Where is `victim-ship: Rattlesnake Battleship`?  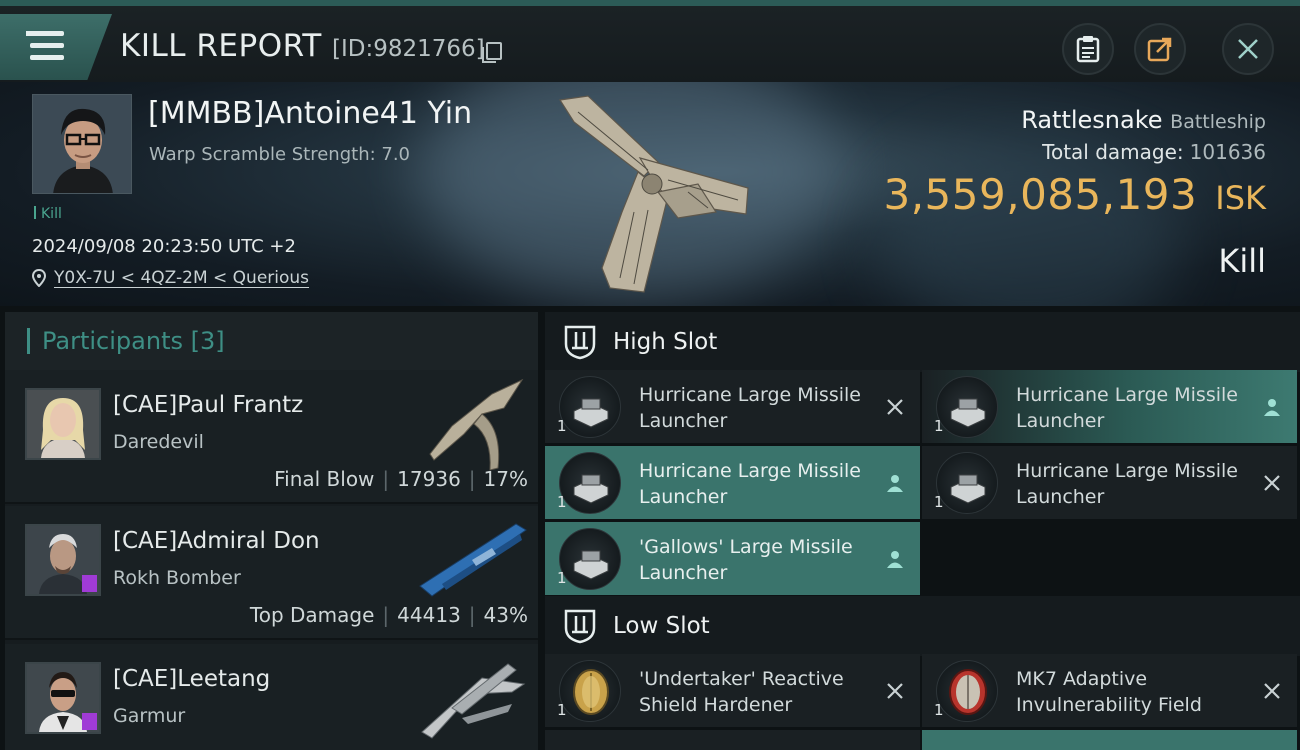
victim-ship: Rattlesnake Battleship is located at coordinates (1143, 120).